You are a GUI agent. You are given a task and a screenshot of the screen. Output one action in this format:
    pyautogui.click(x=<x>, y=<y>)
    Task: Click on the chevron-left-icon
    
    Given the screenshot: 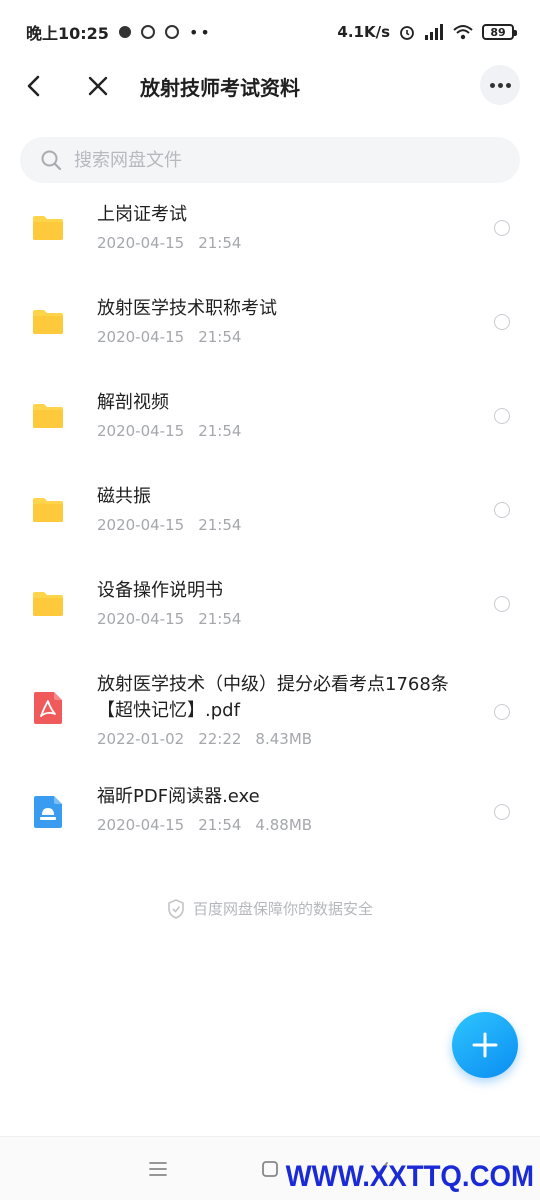 What is the action you would take?
    pyautogui.click(x=33, y=86)
    